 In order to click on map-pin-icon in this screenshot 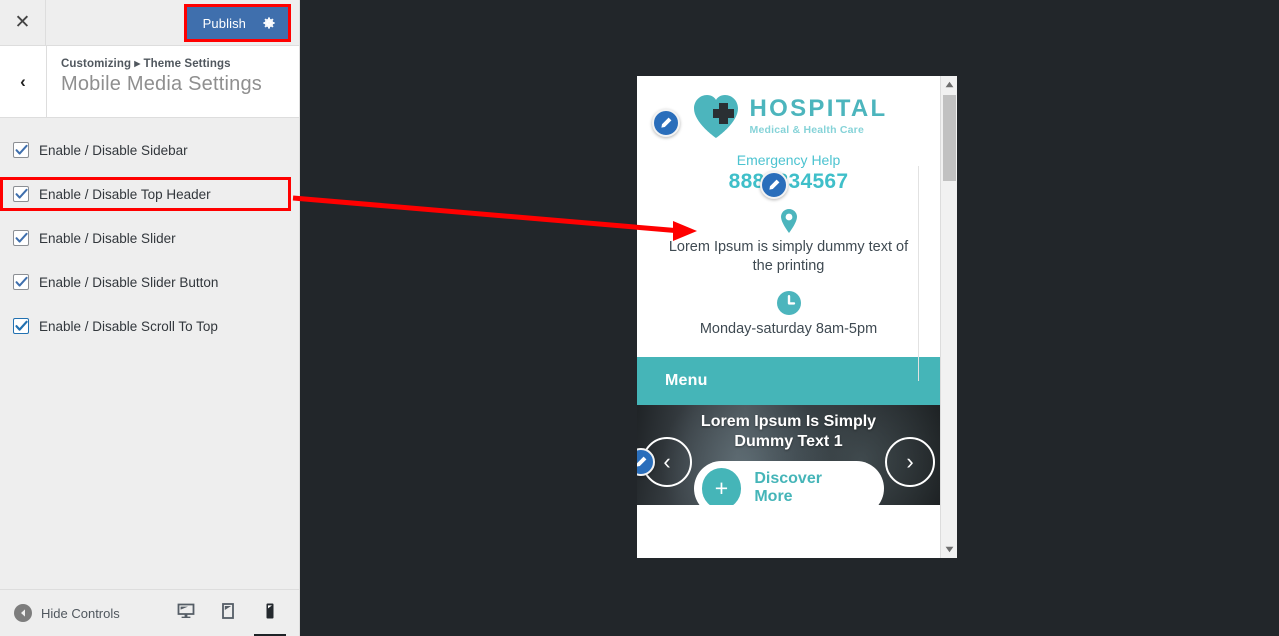, I will do `click(788, 221)`.